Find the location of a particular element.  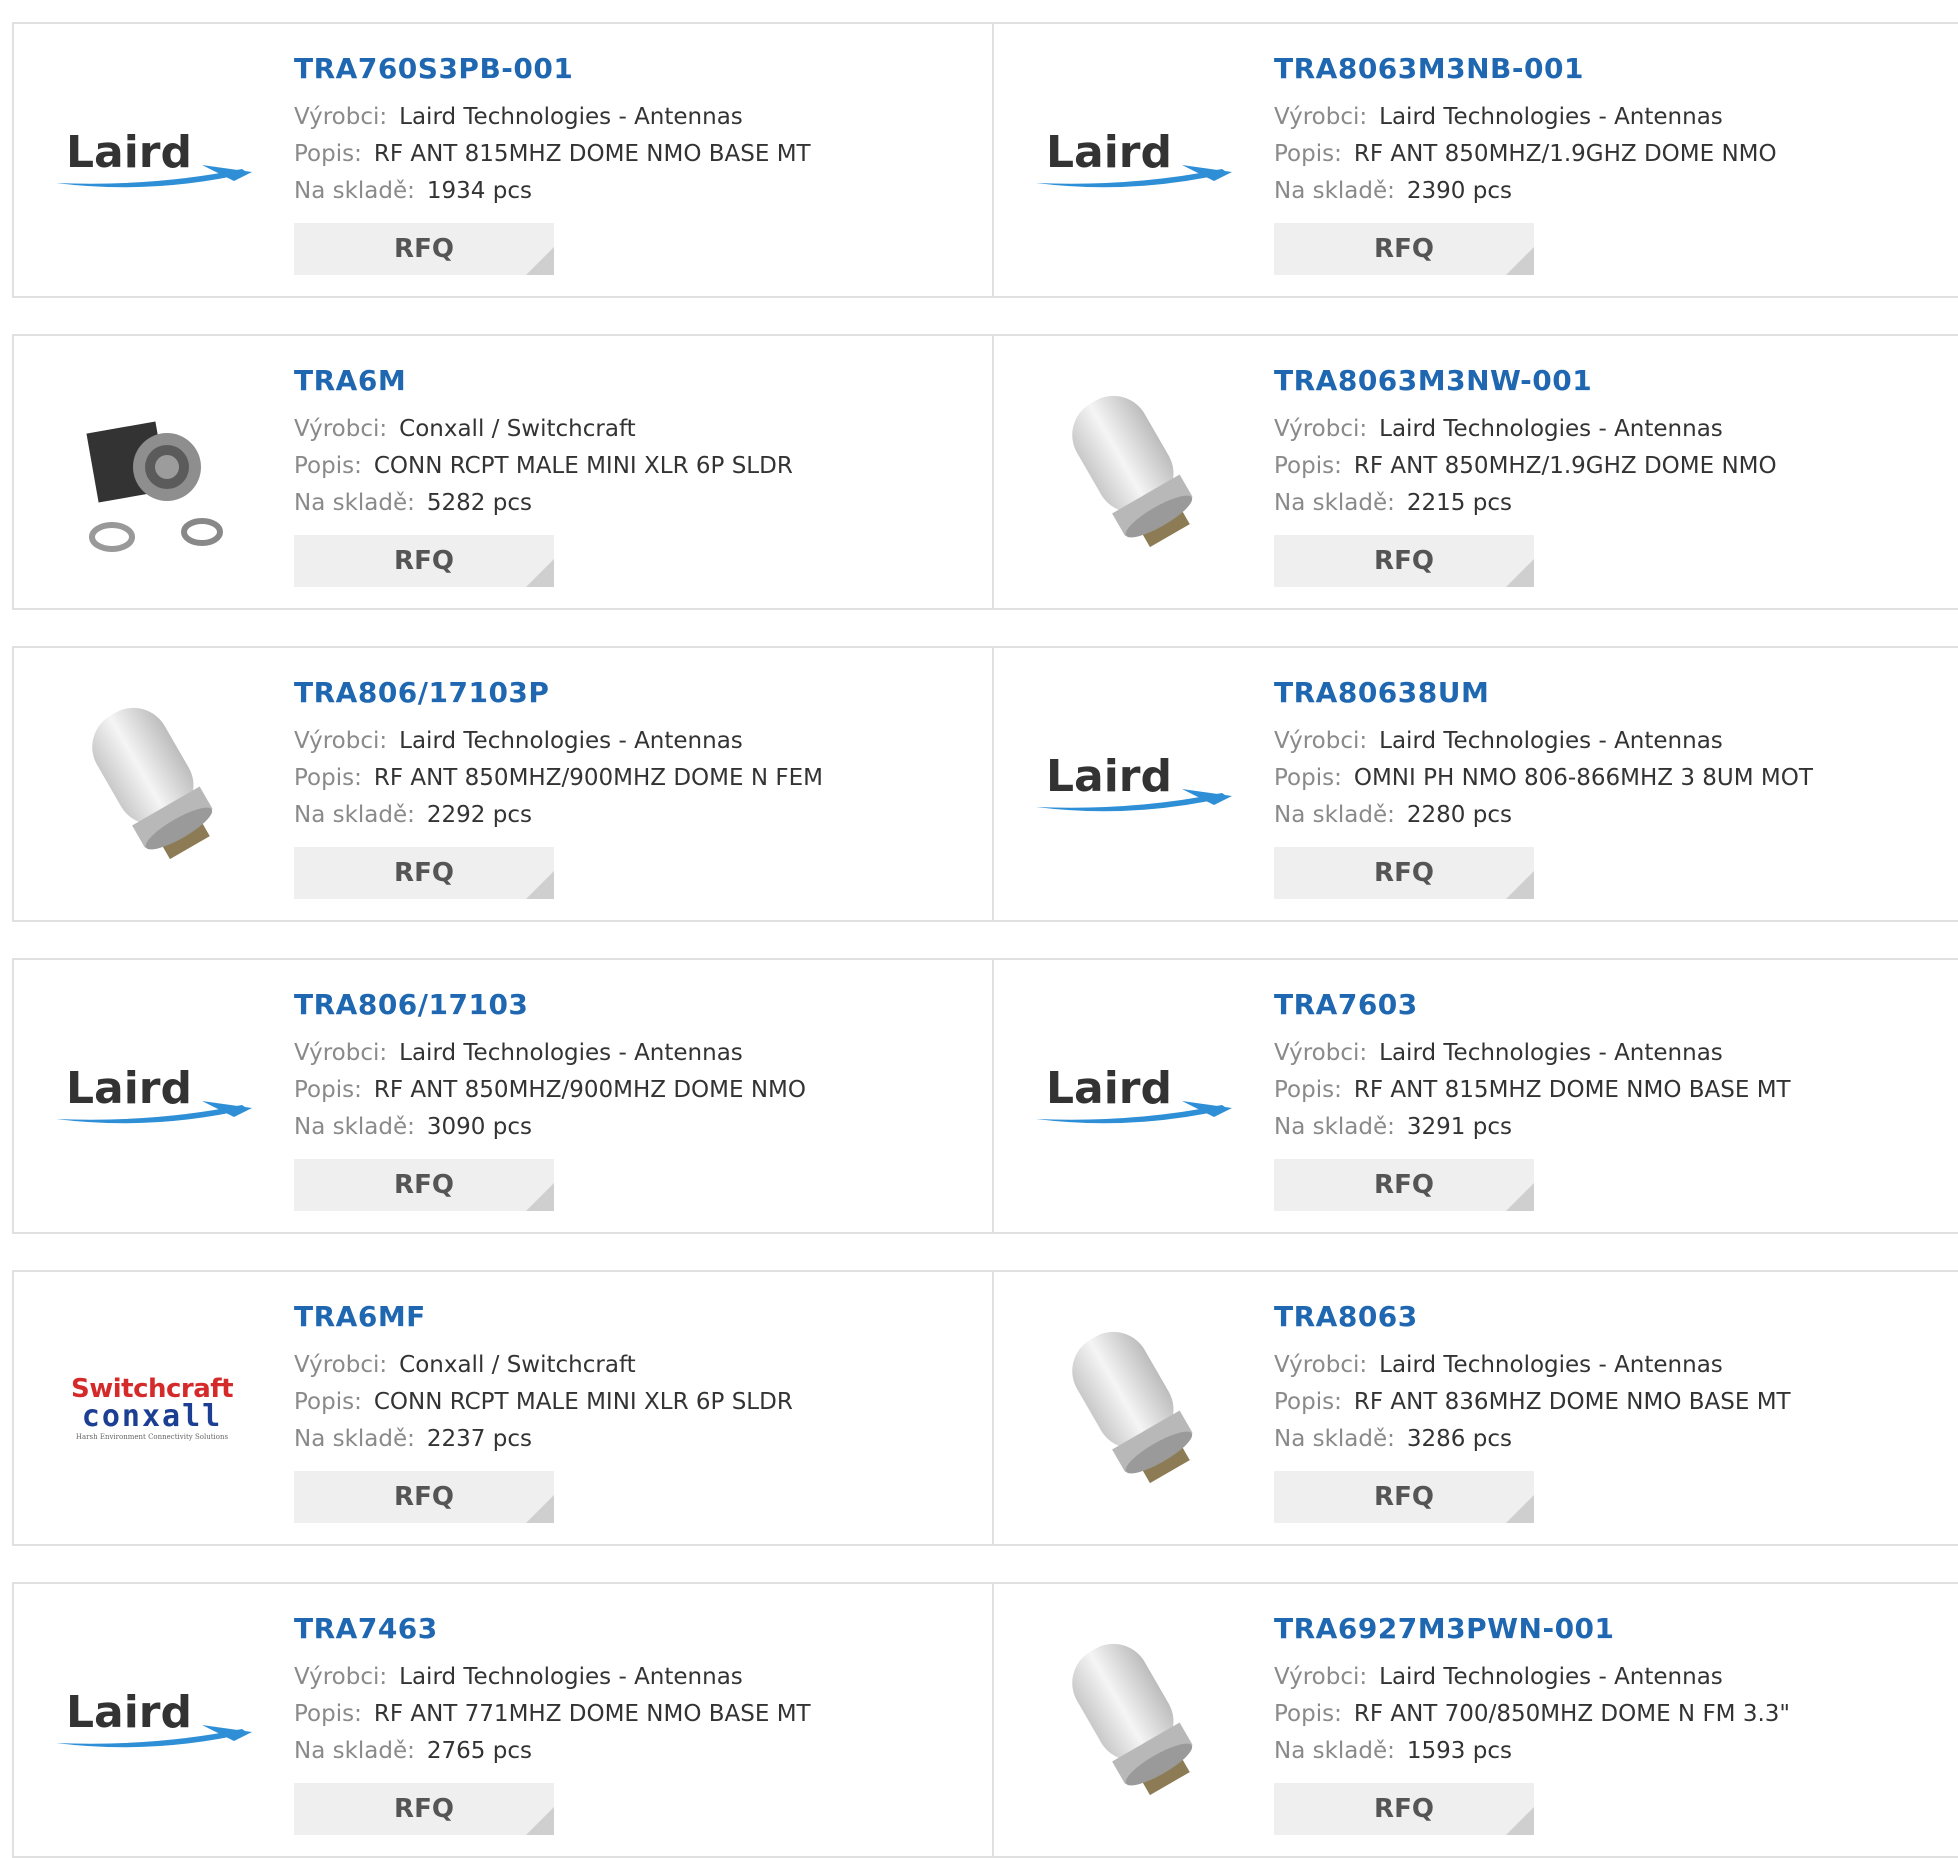

description-value: CONN RCPT MALE MINI XLR 6P SLDR is located at coordinates (583, 466).